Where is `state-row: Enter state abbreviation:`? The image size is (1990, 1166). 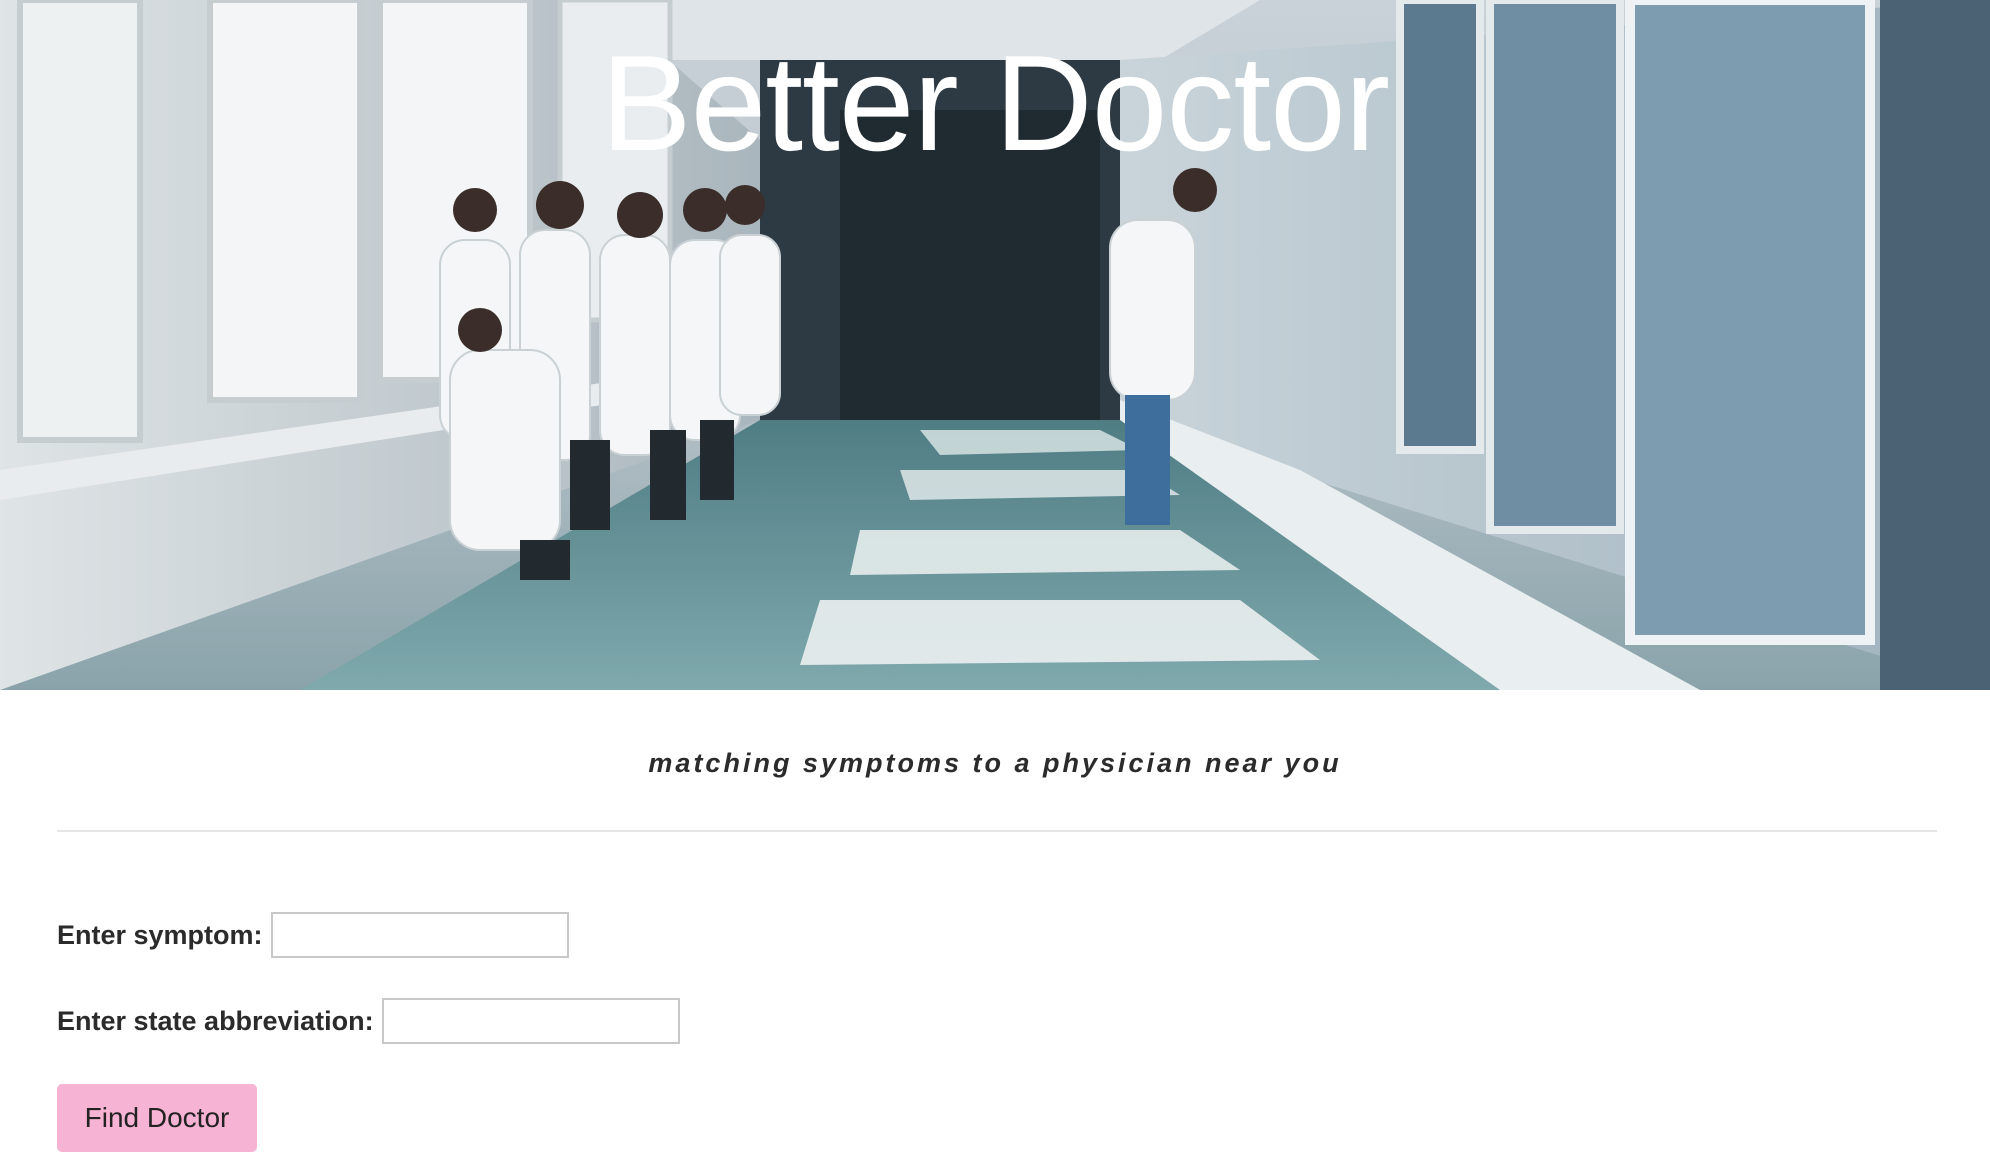
state-row: Enter state abbreviation: is located at coordinates (368, 1021).